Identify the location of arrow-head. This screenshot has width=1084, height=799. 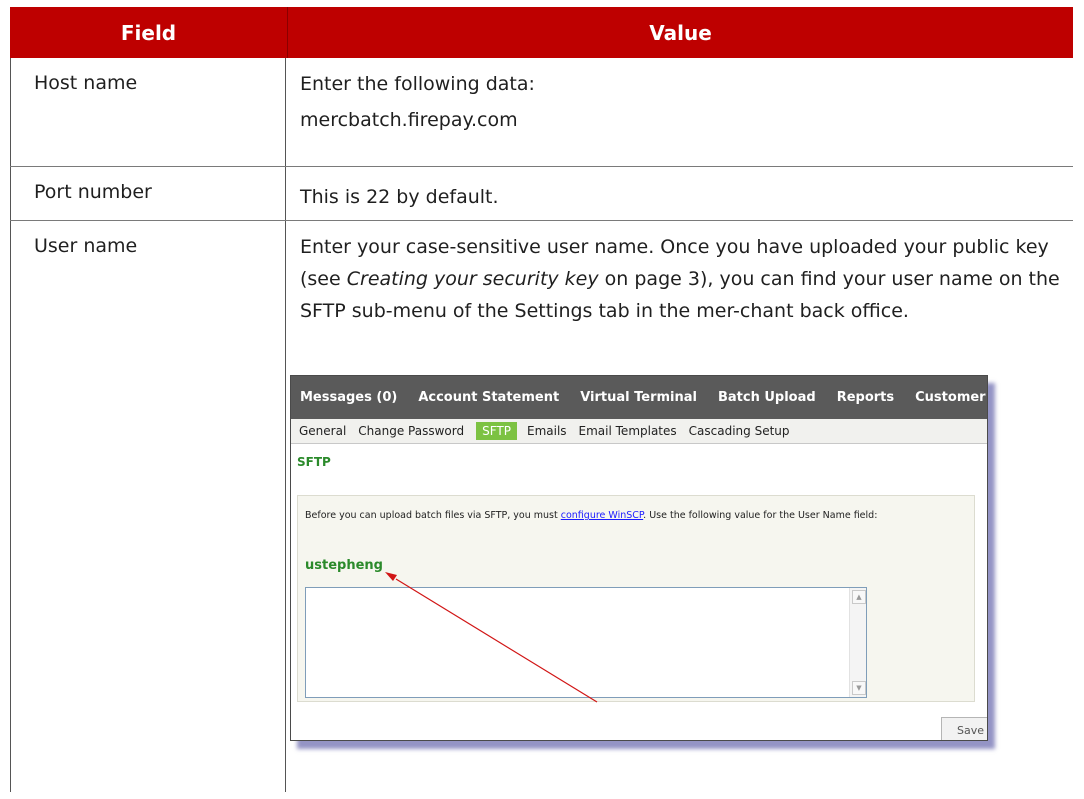
(391, 576).